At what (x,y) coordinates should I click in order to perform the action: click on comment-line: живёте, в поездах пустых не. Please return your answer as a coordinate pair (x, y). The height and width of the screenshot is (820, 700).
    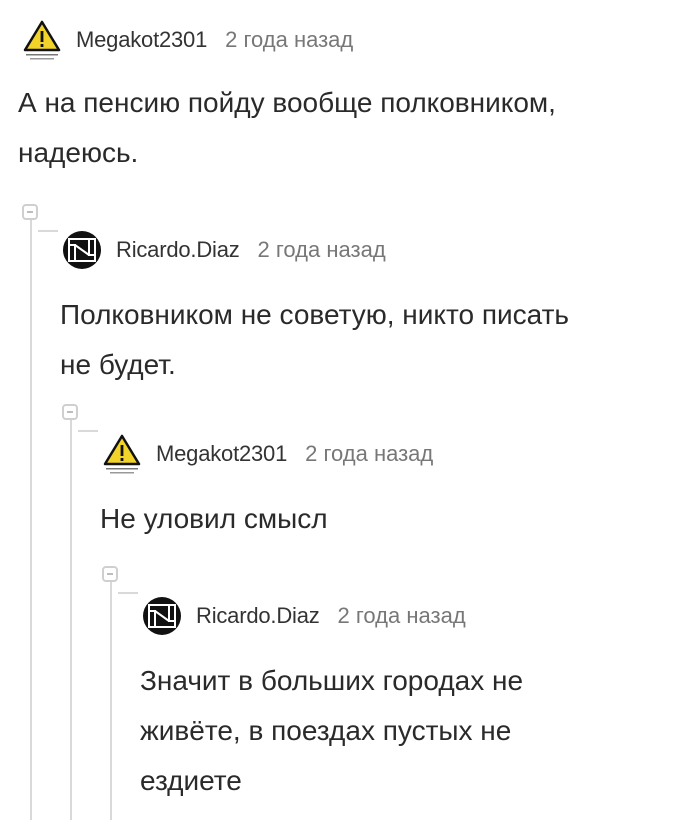
    Looking at the image, I should click on (326, 730).